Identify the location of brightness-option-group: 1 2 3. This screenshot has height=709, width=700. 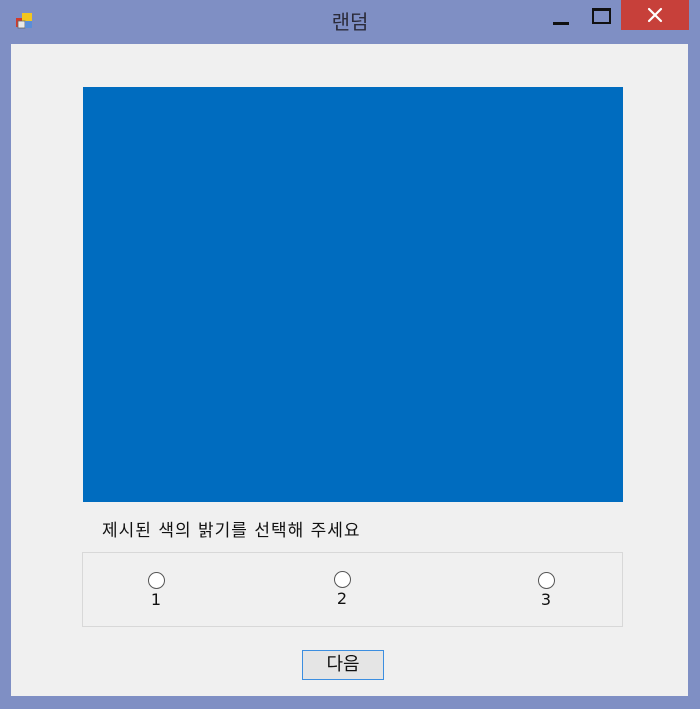
(352, 589).